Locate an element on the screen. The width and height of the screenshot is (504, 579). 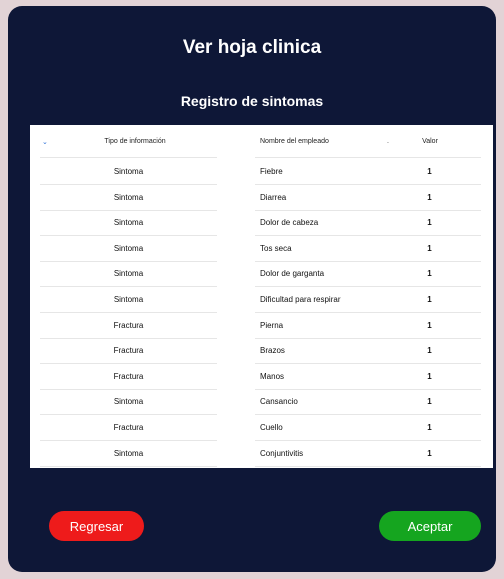
row-nombre-cell: Fiebre is located at coordinates (271, 171).